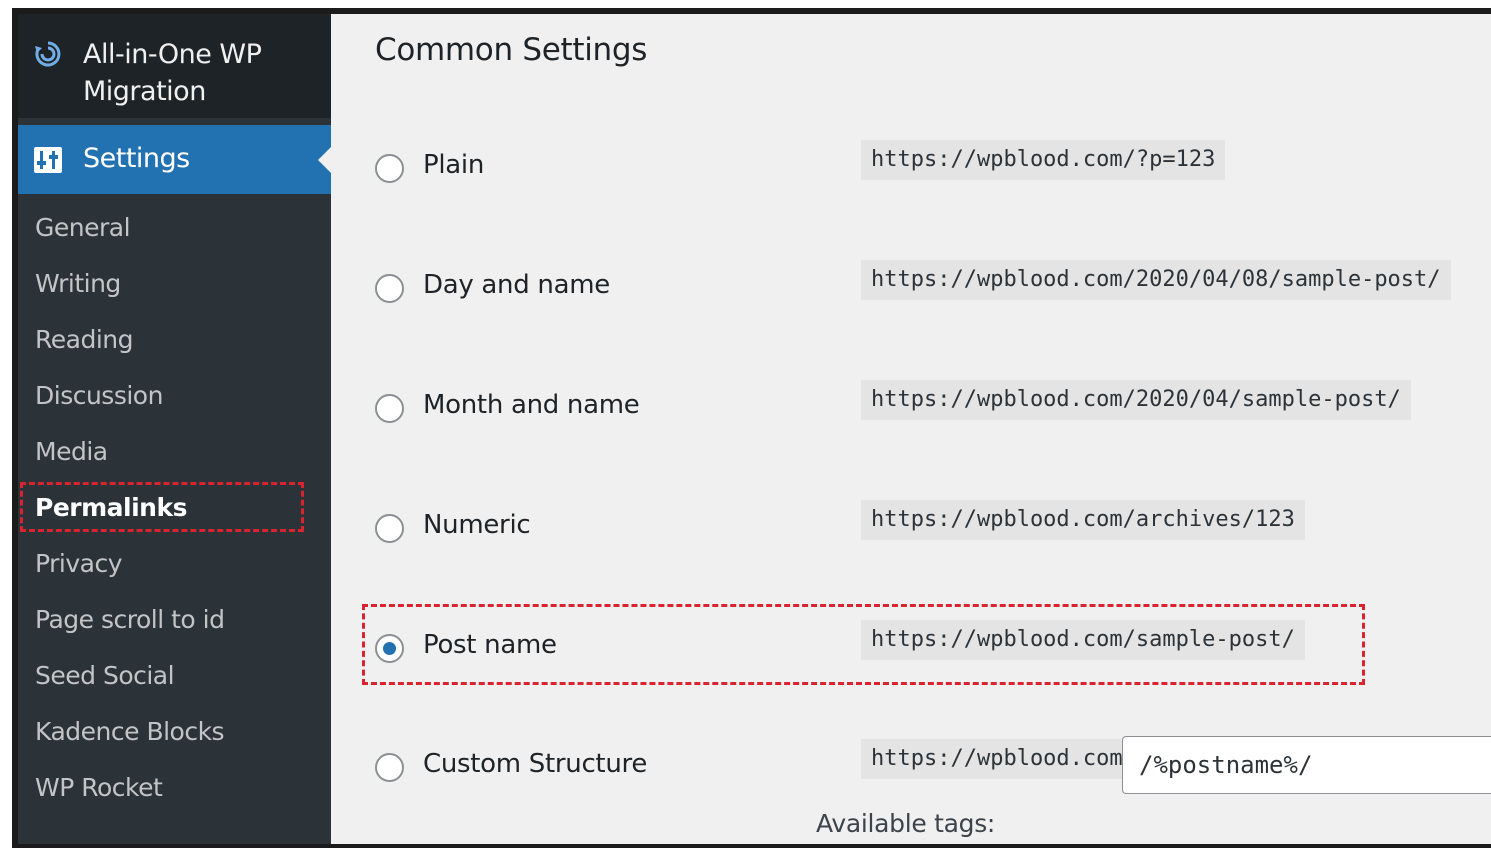 This screenshot has height=850, width=1491. I want to click on option-label: Month and name, so click(531, 405).